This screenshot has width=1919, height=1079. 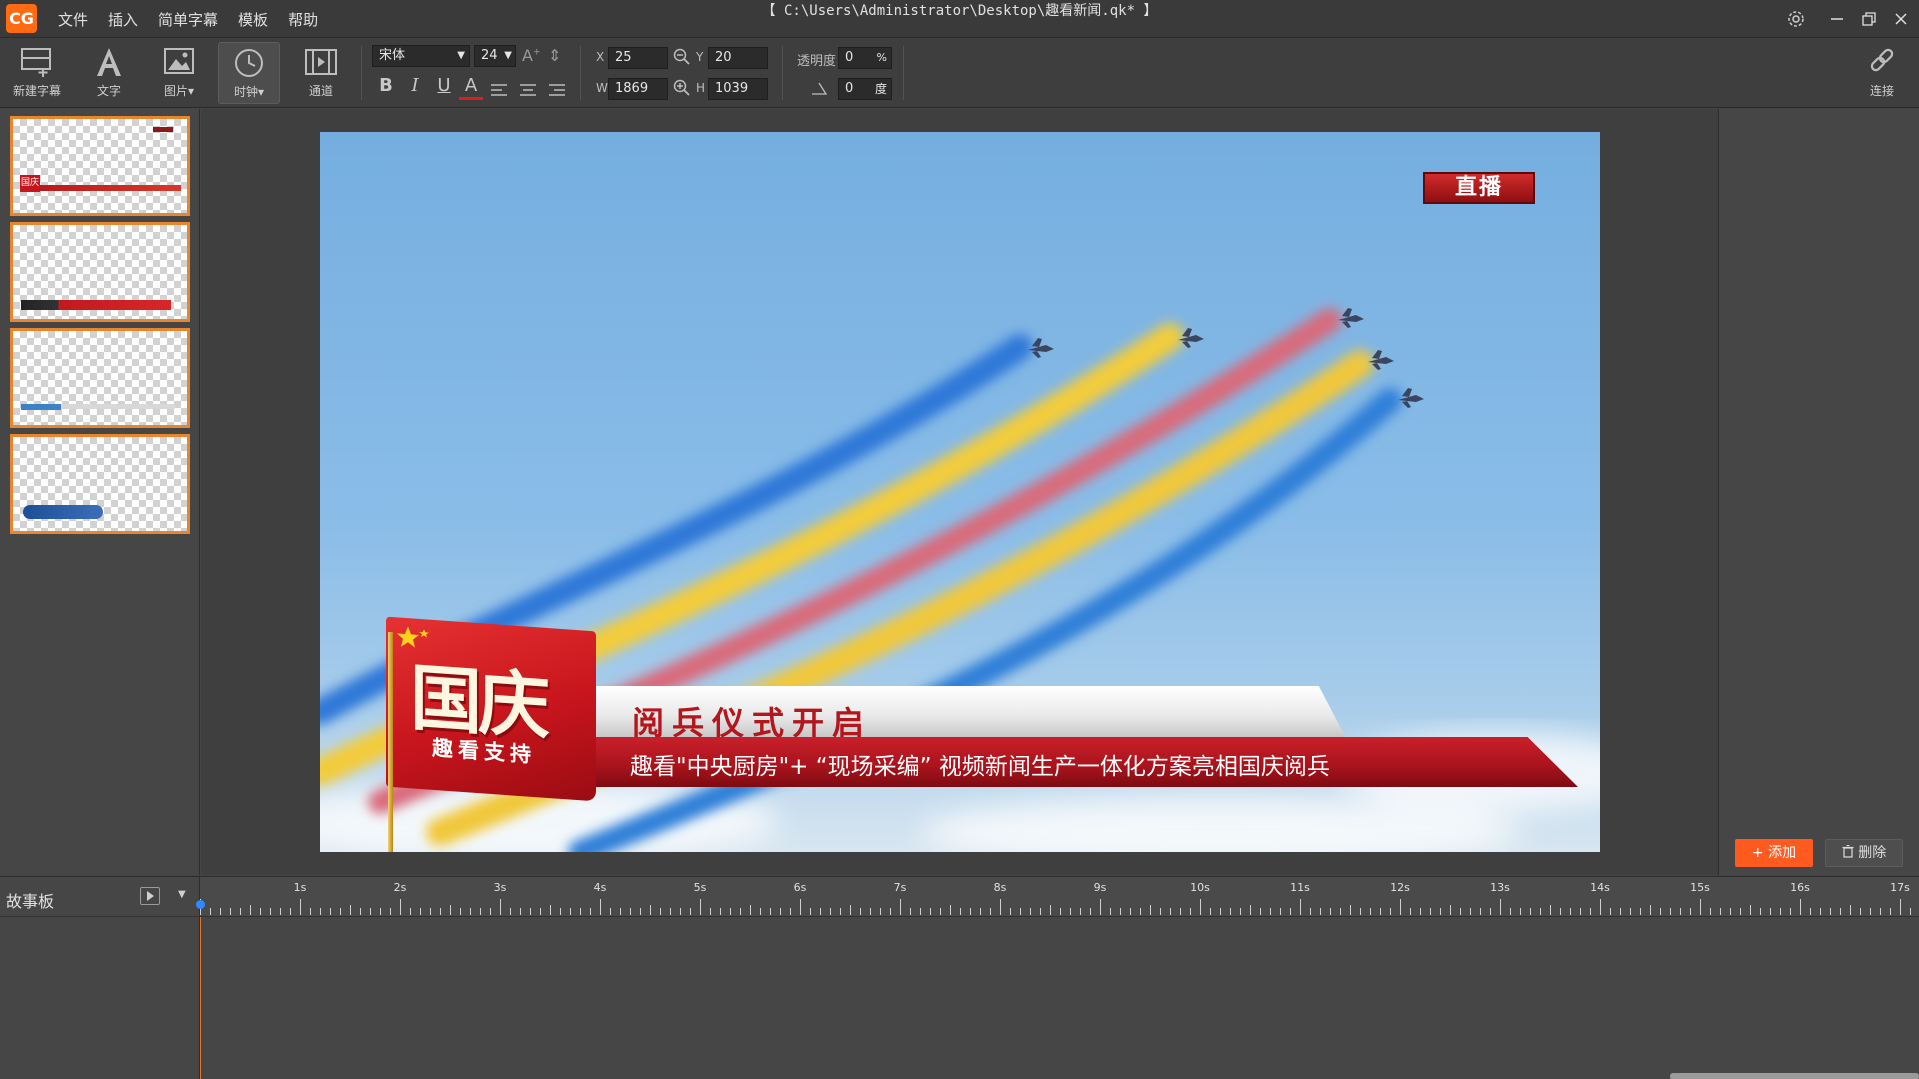 What do you see at coordinates (849, 57) in the screenshot?
I see `opacity-value: 0` at bounding box center [849, 57].